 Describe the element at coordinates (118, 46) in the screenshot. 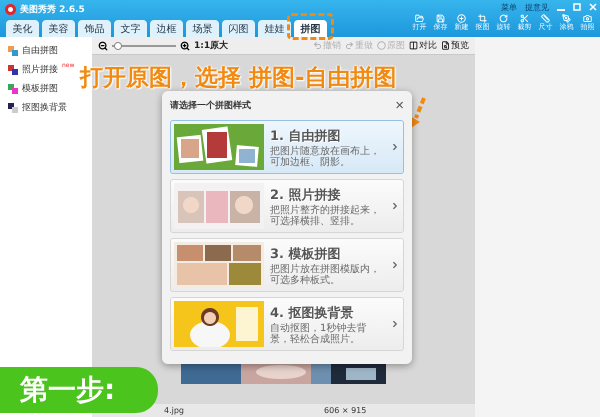

I see `slider-thumb` at that location.